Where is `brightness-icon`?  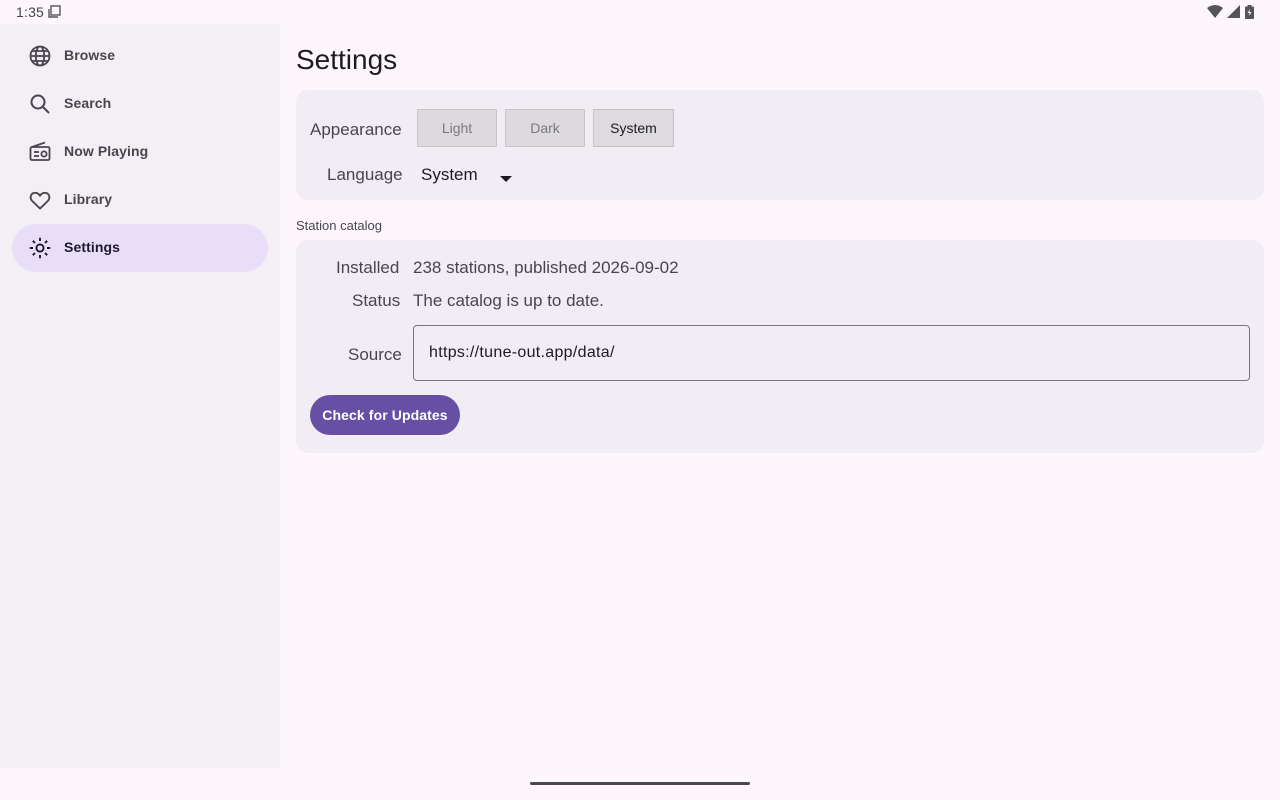
brightness-icon is located at coordinates (40, 248).